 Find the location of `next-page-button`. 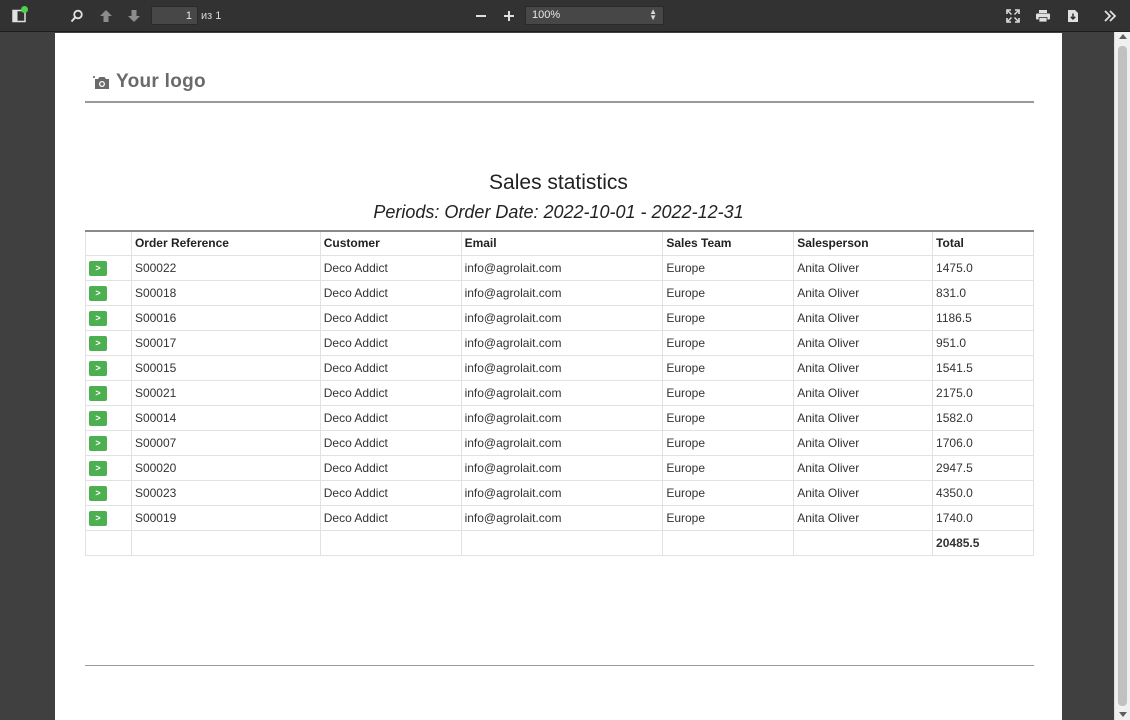

next-page-button is located at coordinates (134, 16).